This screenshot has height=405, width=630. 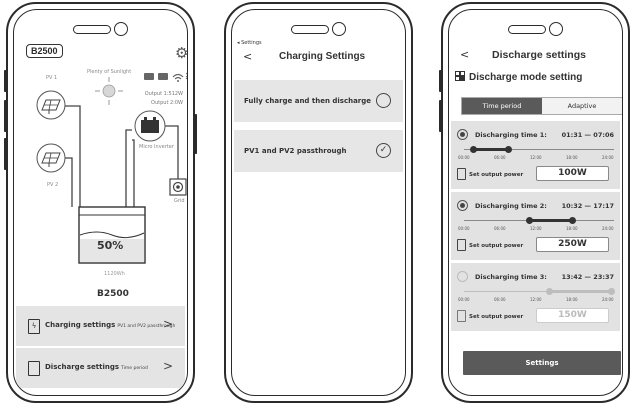 I want to click on option-pv-passthrough: PV1 and PV2 passthrough ✓, so click(x=318, y=151).